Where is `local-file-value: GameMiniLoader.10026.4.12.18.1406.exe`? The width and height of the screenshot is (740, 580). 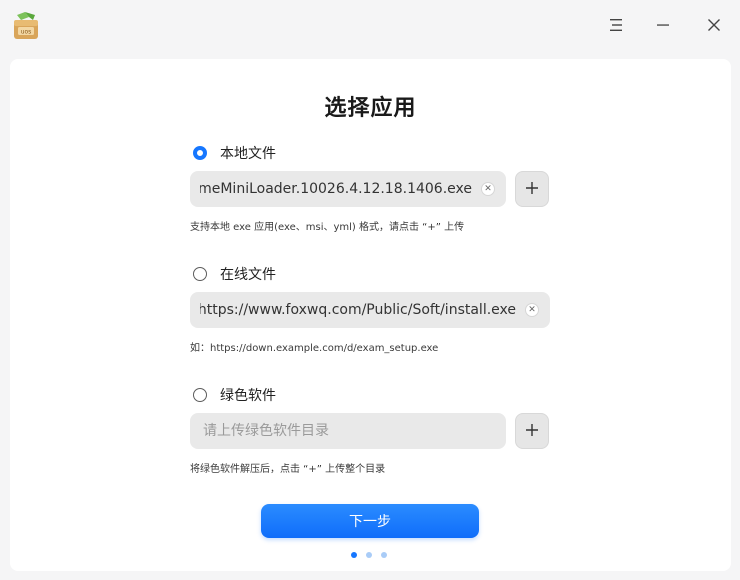 local-file-value: GameMiniLoader.10026.4.12.18.1406.exe is located at coordinates (336, 189).